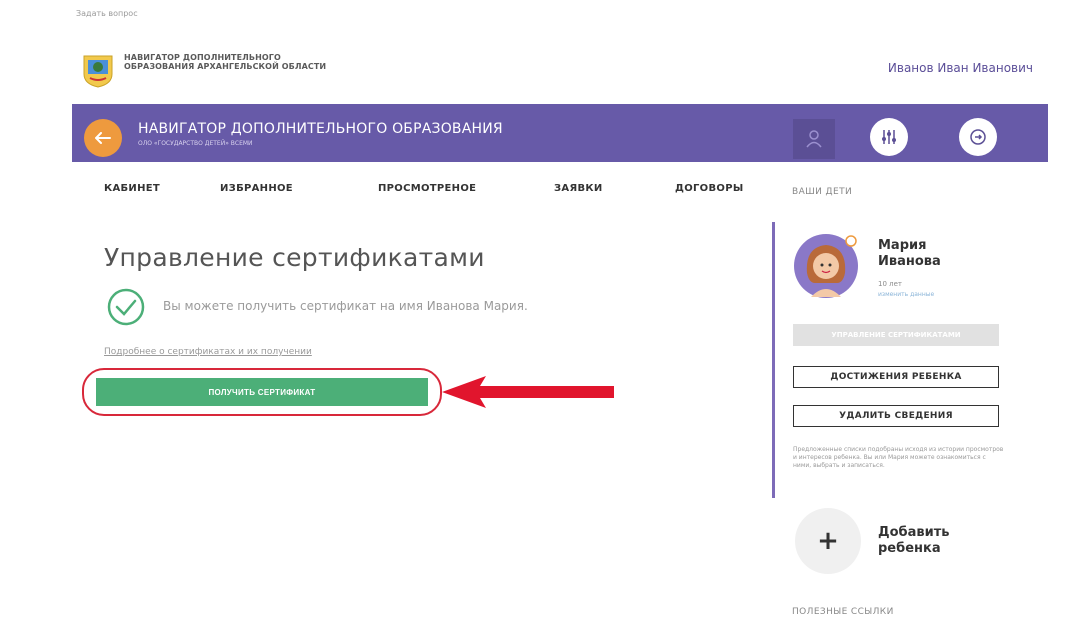 The height and width of the screenshot is (623, 1091). What do you see at coordinates (826, 266) in the screenshot?
I see `child-avatar` at bounding box center [826, 266].